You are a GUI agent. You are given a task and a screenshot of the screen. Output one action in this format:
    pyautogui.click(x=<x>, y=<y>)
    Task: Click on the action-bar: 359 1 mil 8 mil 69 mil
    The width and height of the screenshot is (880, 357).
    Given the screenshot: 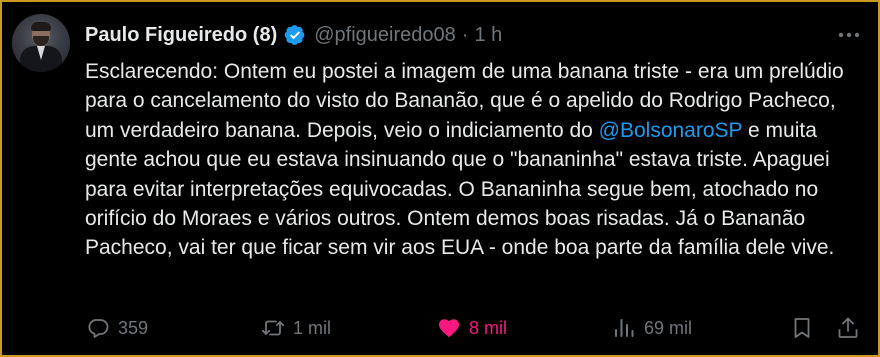 What is the action you would take?
    pyautogui.click(x=474, y=328)
    